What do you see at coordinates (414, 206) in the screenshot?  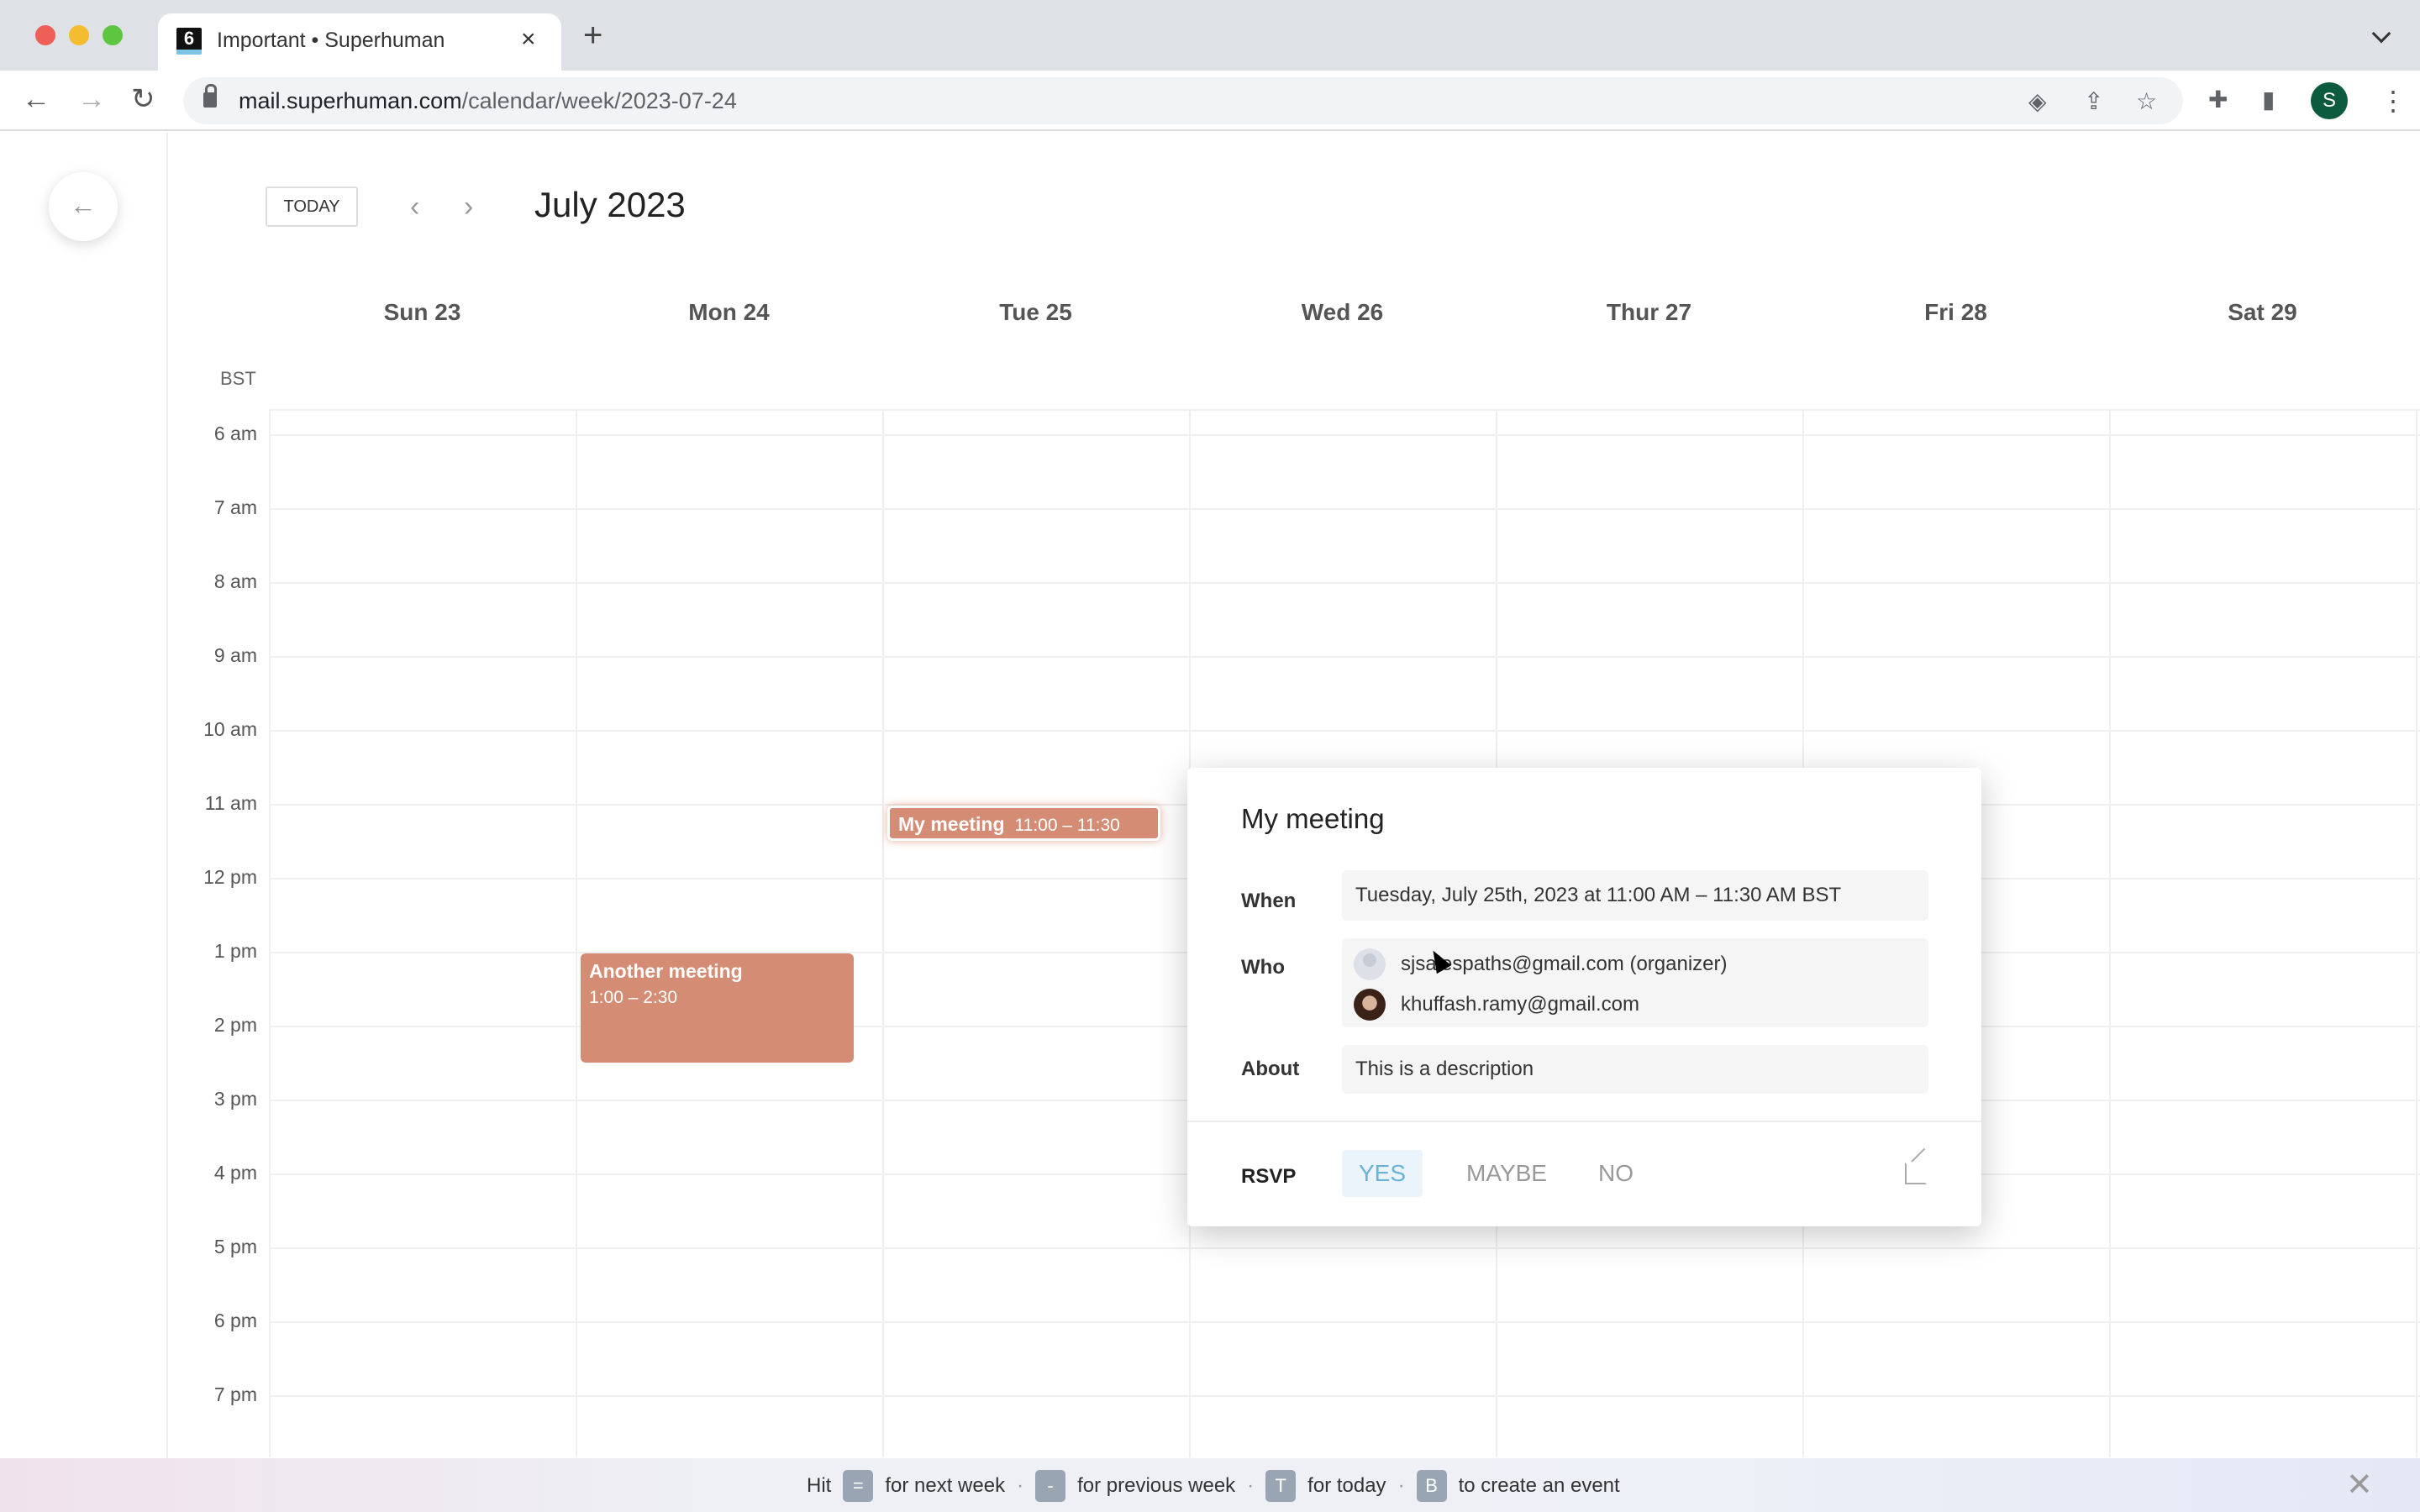 I see `previous-week-chevron-left-icon: ‹` at bounding box center [414, 206].